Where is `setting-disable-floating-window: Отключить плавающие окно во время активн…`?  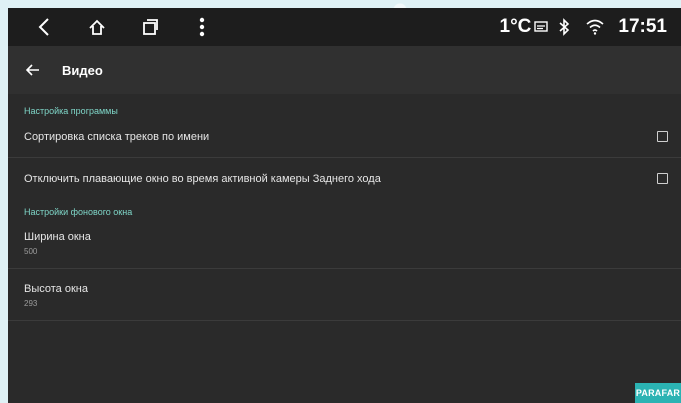 setting-disable-floating-window: Отключить плавающие окно во время активн… is located at coordinates (344, 178).